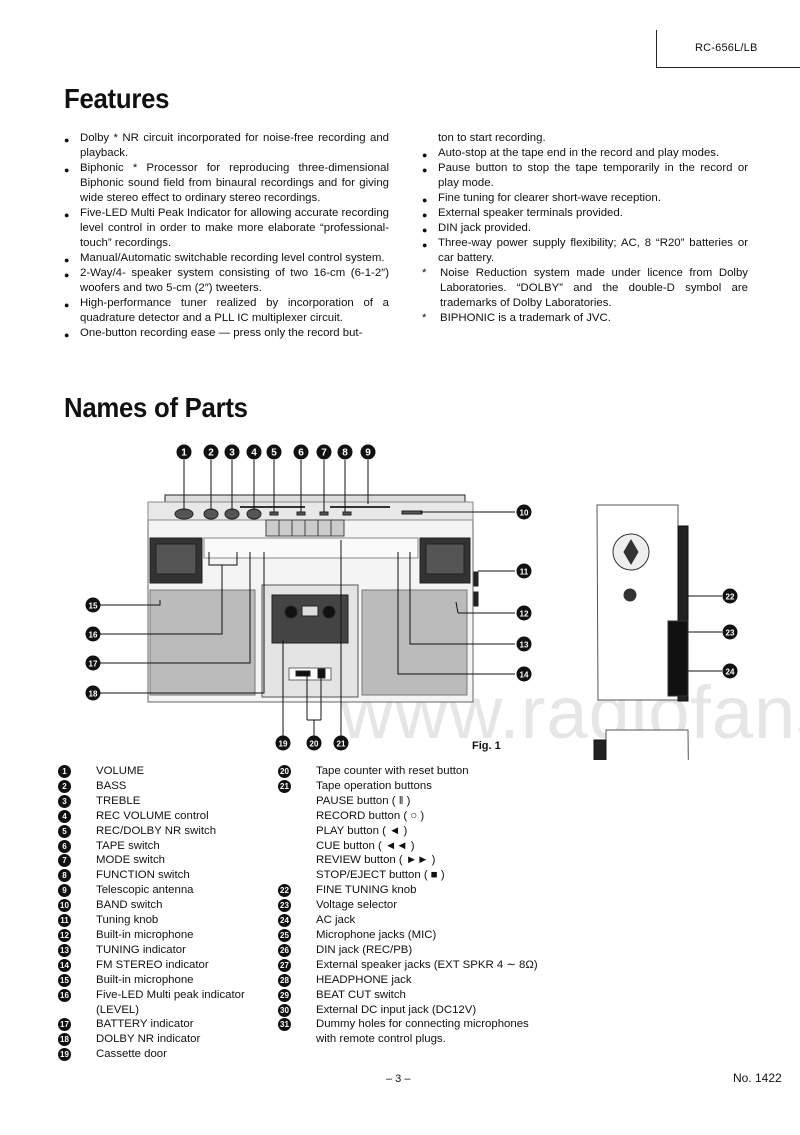 The height and width of the screenshot is (1135, 800). I want to click on page-number: – 3 –, so click(398, 1079).